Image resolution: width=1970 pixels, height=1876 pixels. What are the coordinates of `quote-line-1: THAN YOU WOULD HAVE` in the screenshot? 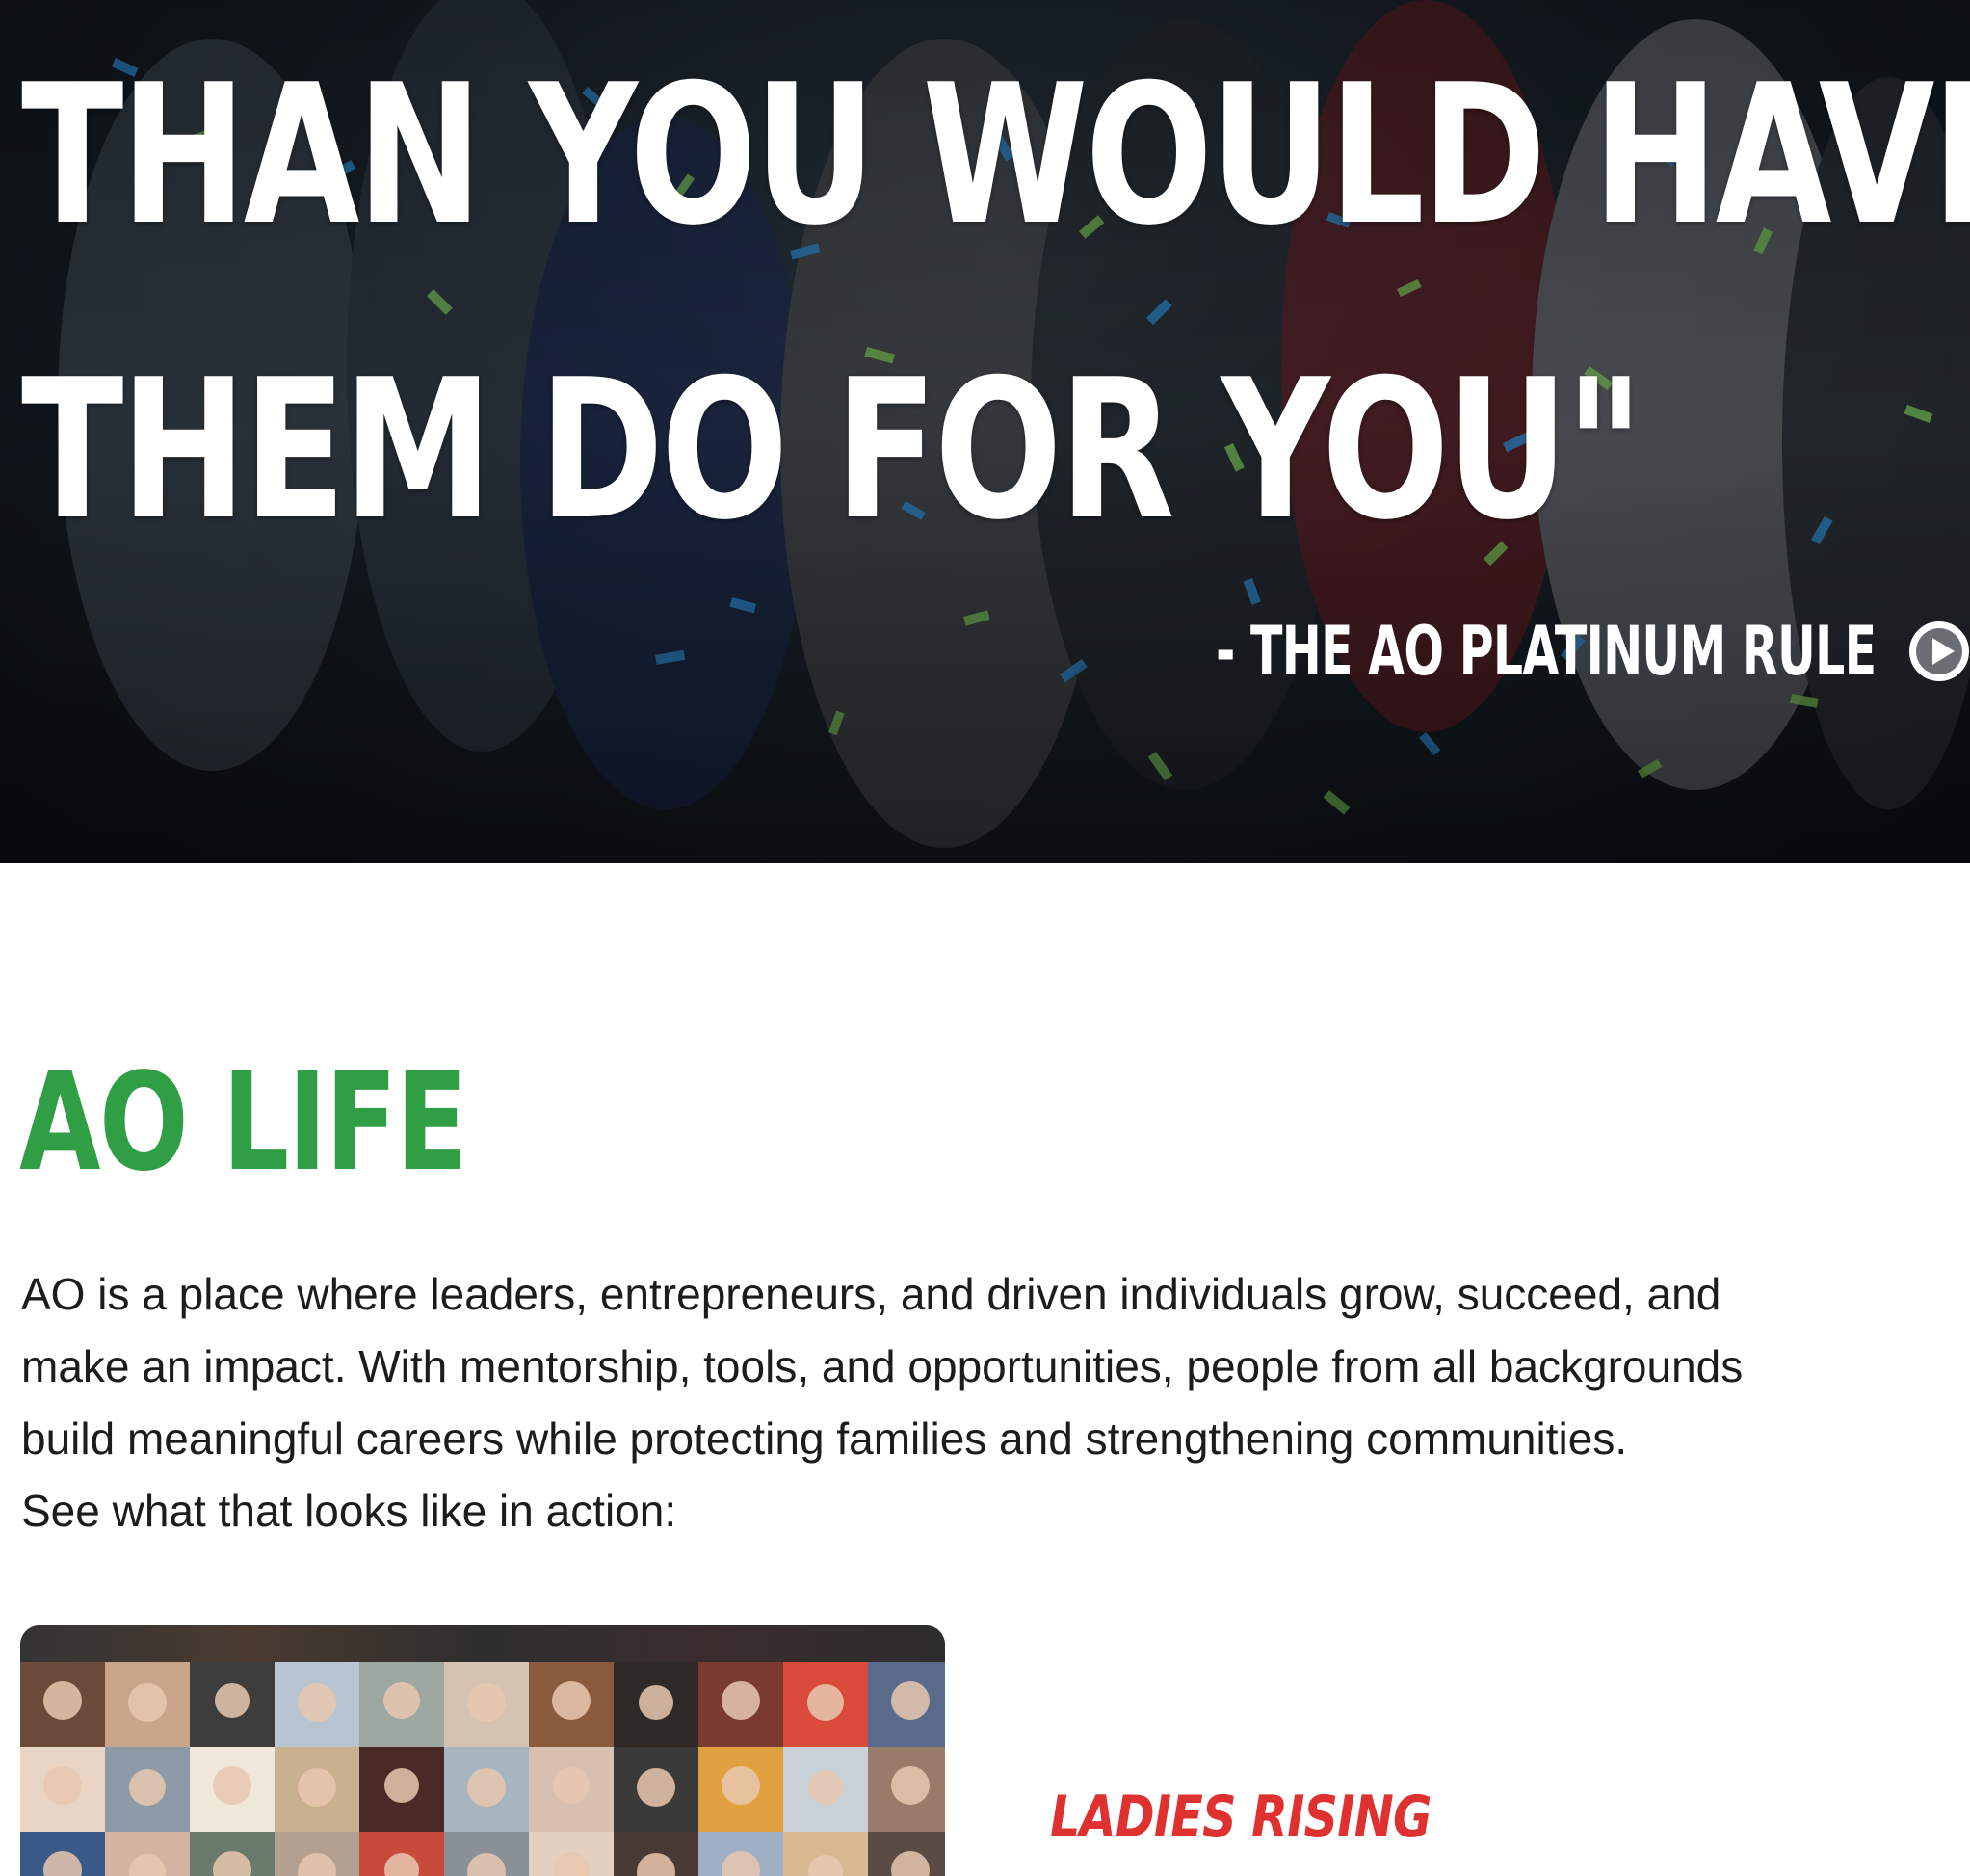 It's located at (995, 155).